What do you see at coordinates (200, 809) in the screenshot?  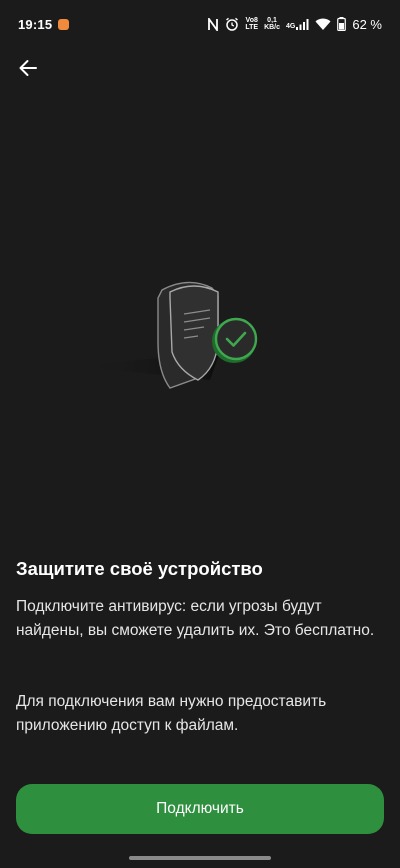 I see `connect-button: Подключить` at bounding box center [200, 809].